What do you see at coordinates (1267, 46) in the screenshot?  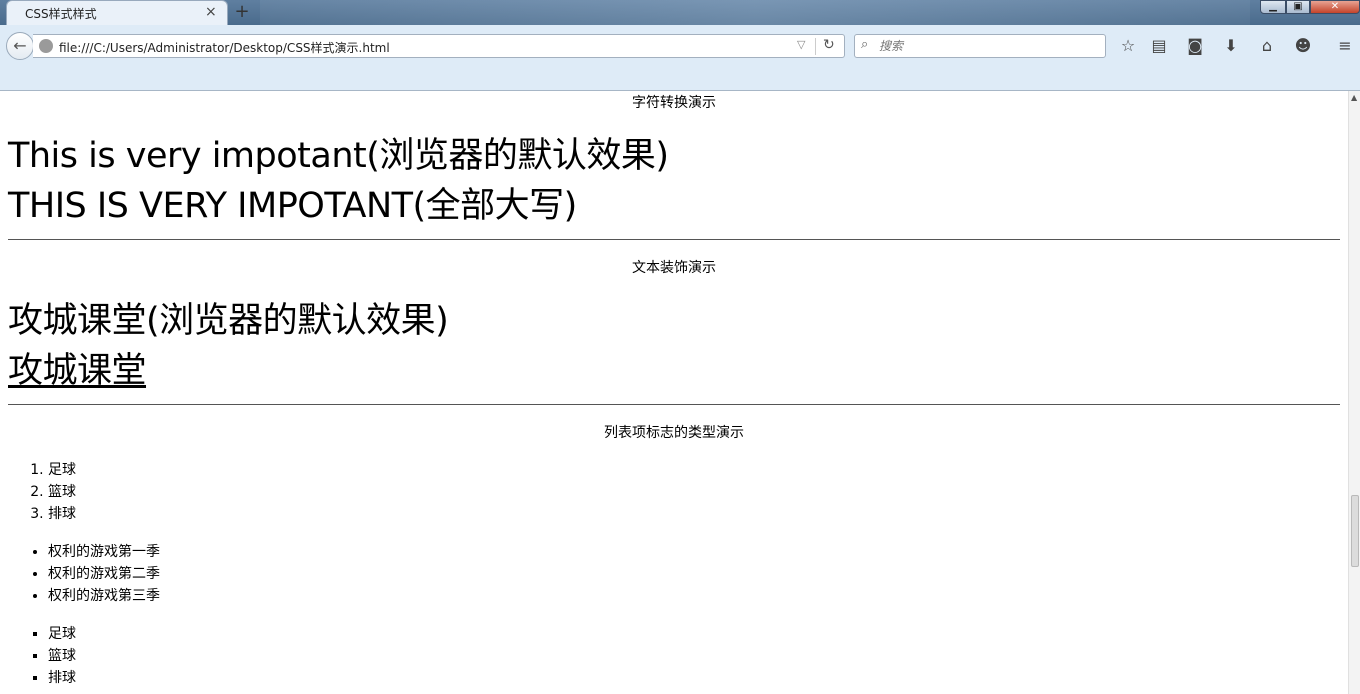 I see `home-icon: ⌂` at bounding box center [1267, 46].